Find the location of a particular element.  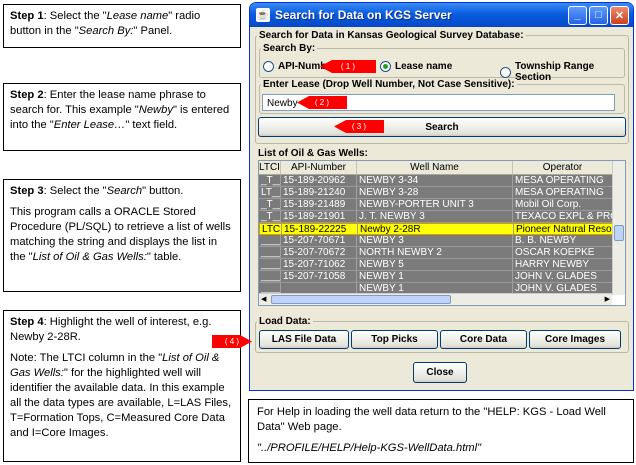

table-cell: NORTH NEWBY 2 is located at coordinates (435, 252).